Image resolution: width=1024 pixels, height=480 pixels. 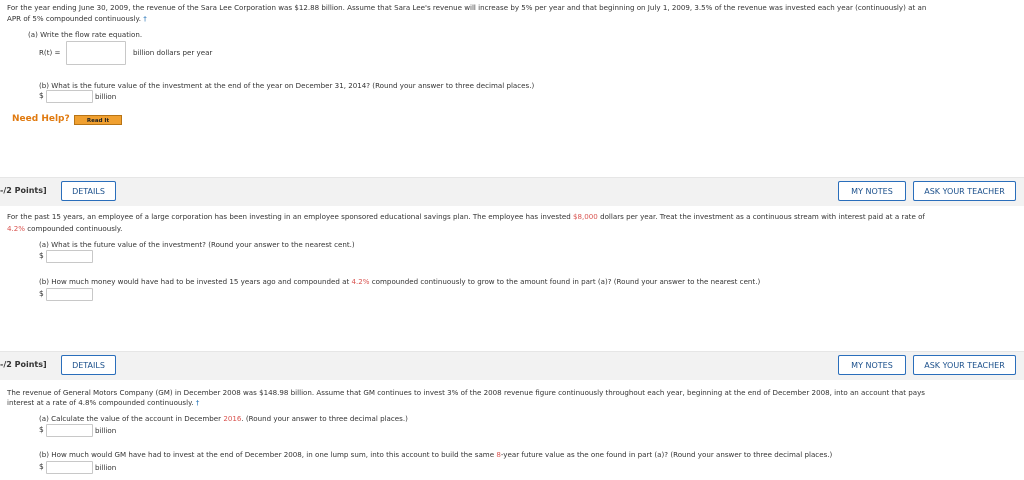 I want to click on q2-points: -/2 Points], so click(x=23, y=190).